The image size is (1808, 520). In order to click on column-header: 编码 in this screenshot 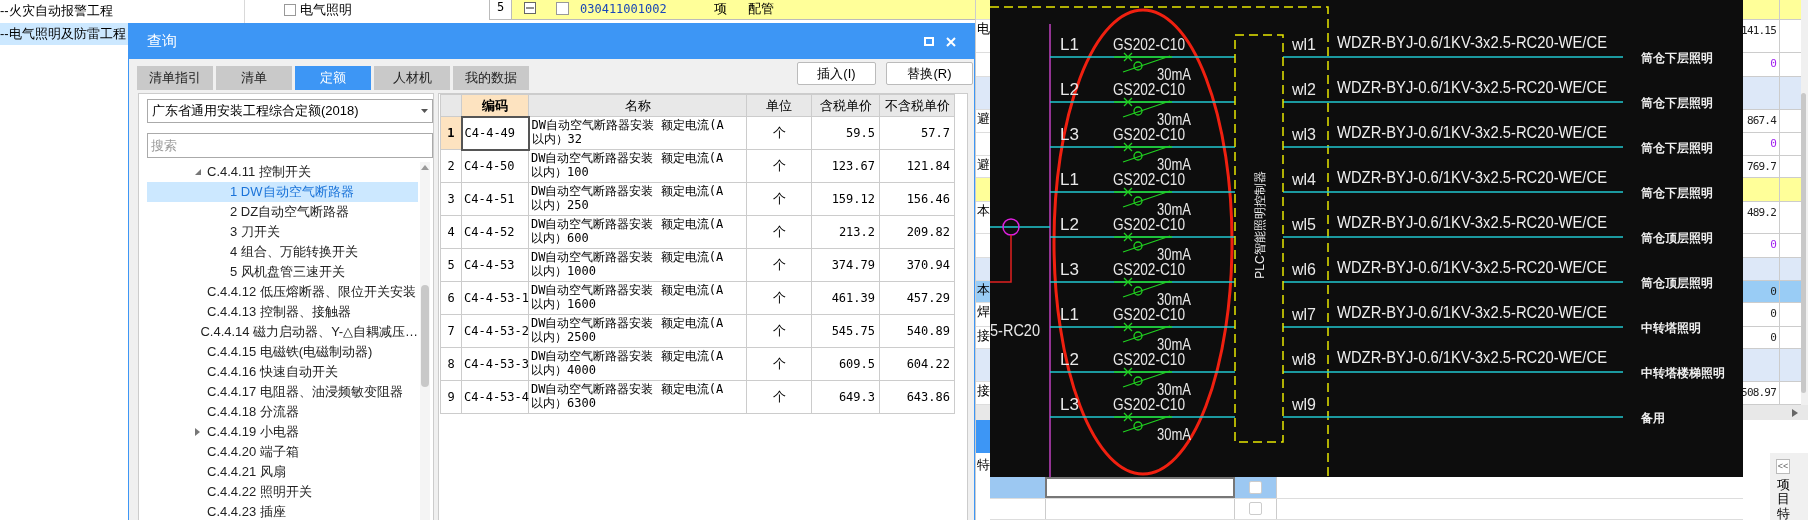, I will do `click(495, 105)`.